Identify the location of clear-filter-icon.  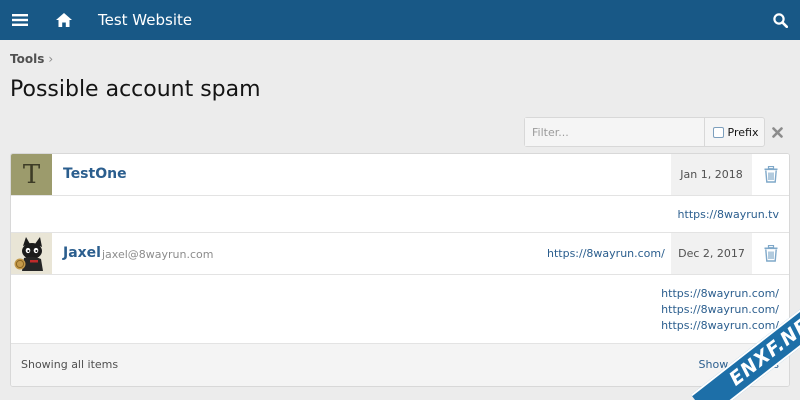
(777, 132).